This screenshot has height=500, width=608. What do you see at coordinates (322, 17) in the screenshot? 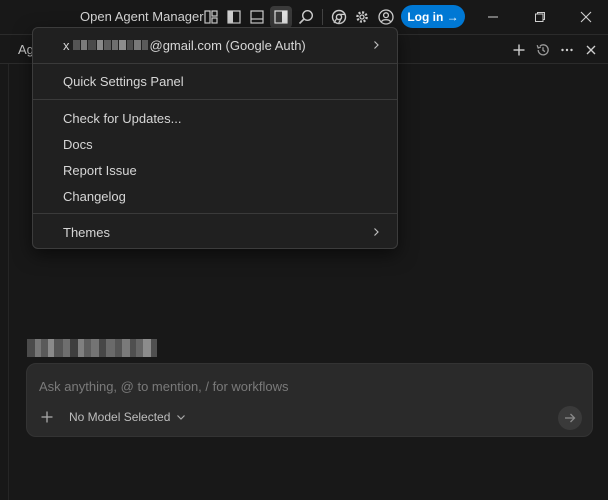
I see `titlebar-divider` at bounding box center [322, 17].